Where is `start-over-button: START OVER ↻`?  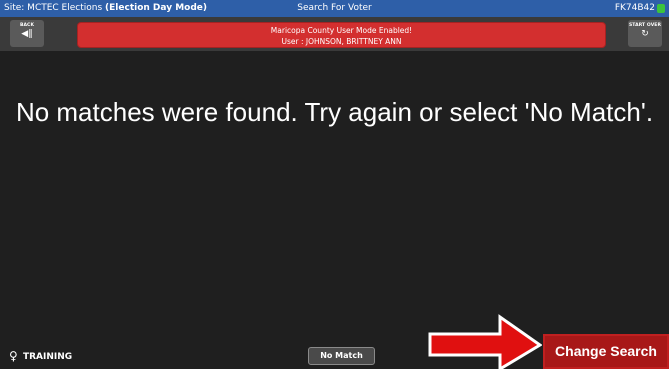
start-over-button: START OVER ↻ is located at coordinates (645, 33).